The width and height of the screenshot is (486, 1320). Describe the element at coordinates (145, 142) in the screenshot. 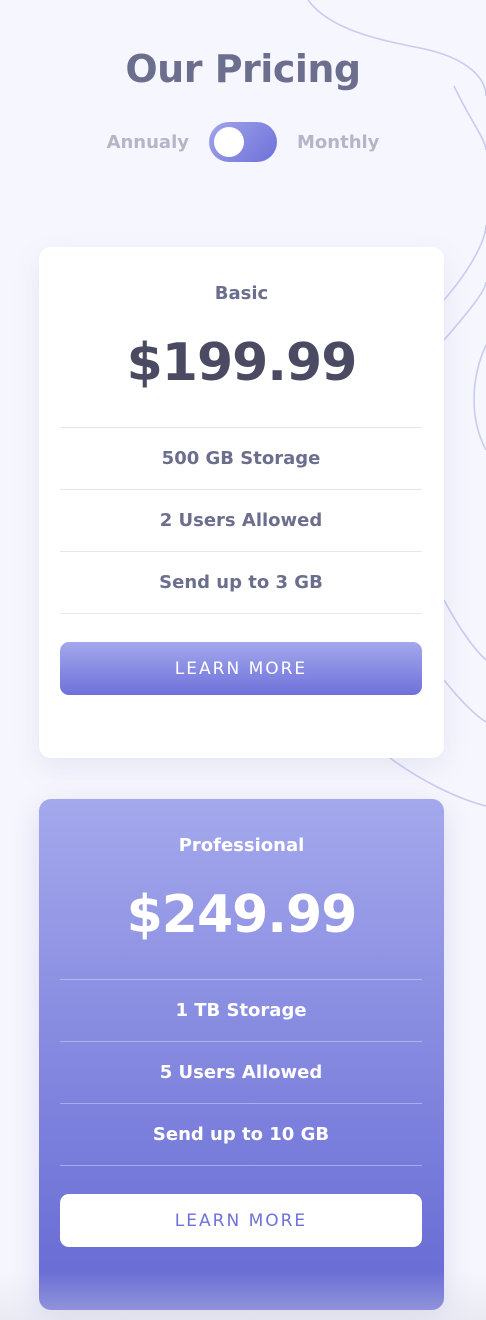

I see `annually-label: Annualy` at that location.